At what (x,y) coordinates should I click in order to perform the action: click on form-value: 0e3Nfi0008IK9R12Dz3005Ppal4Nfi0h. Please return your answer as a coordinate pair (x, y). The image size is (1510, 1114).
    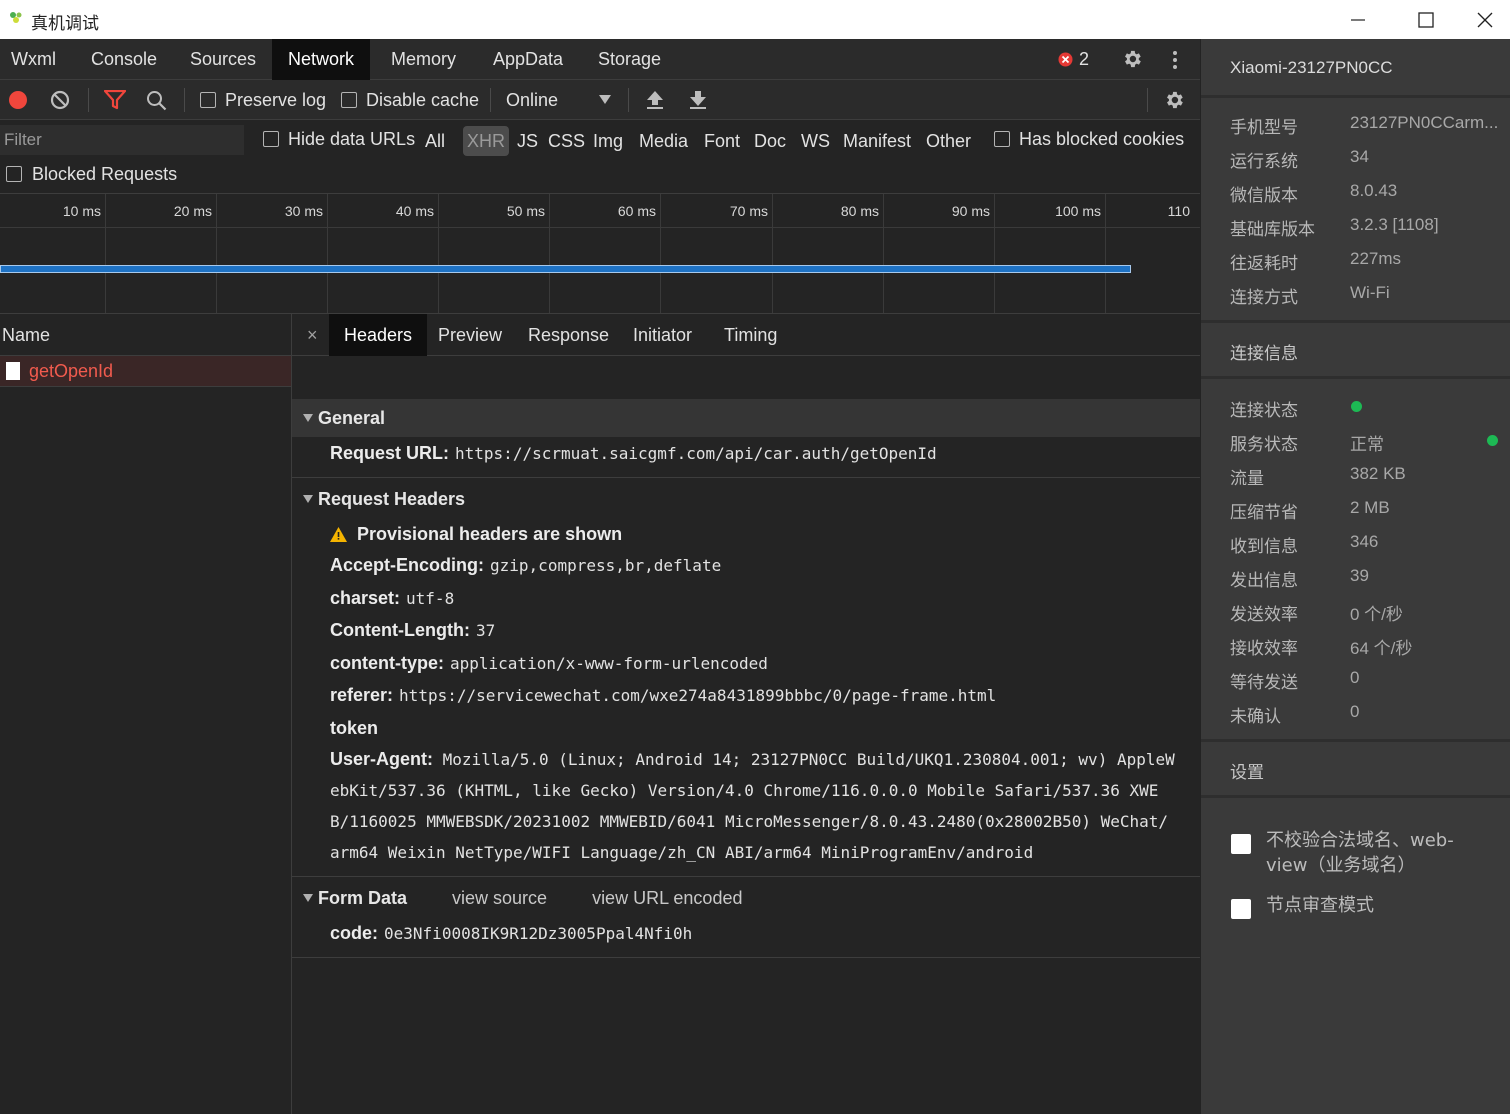
    Looking at the image, I should click on (538, 933).